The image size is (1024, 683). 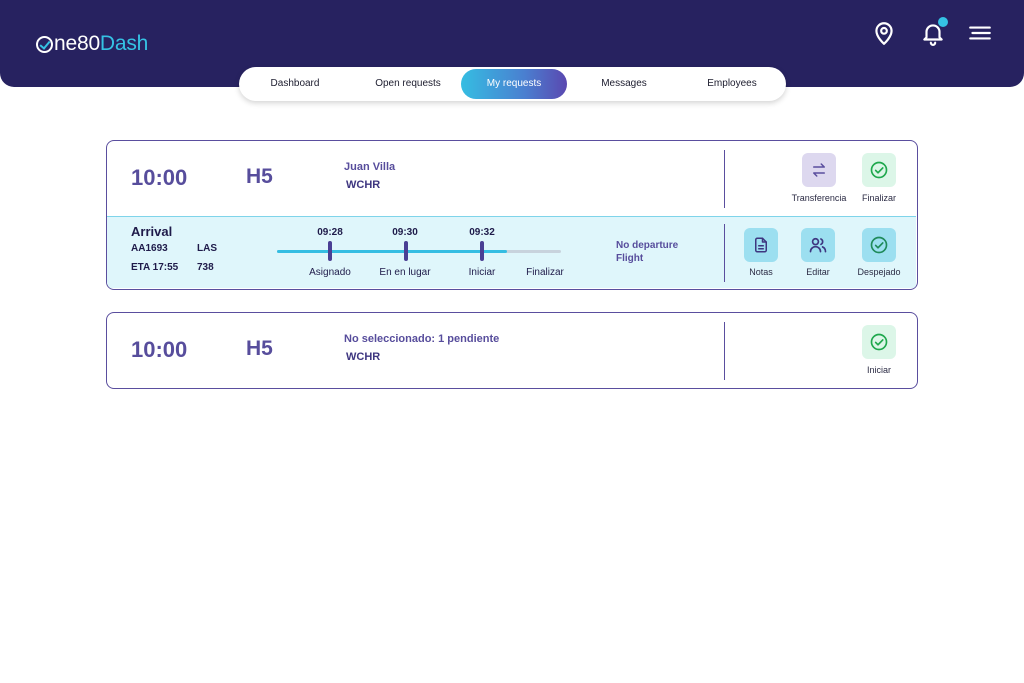 What do you see at coordinates (879, 272) in the screenshot?
I see `cleared-label: Despejado` at bounding box center [879, 272].